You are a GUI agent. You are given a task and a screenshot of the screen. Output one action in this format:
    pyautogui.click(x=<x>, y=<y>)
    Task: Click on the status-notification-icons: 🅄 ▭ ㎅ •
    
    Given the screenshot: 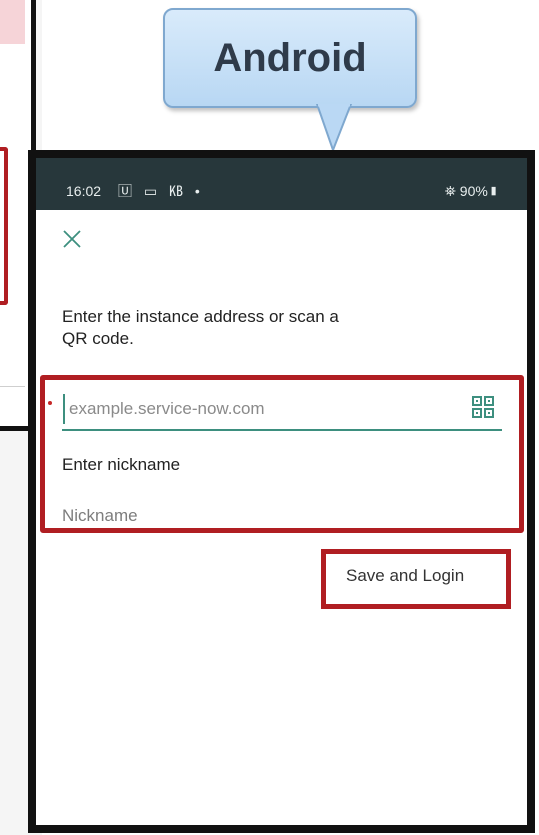 What is the action you would take?
    pyautogui.click(x=161, y=191)
    